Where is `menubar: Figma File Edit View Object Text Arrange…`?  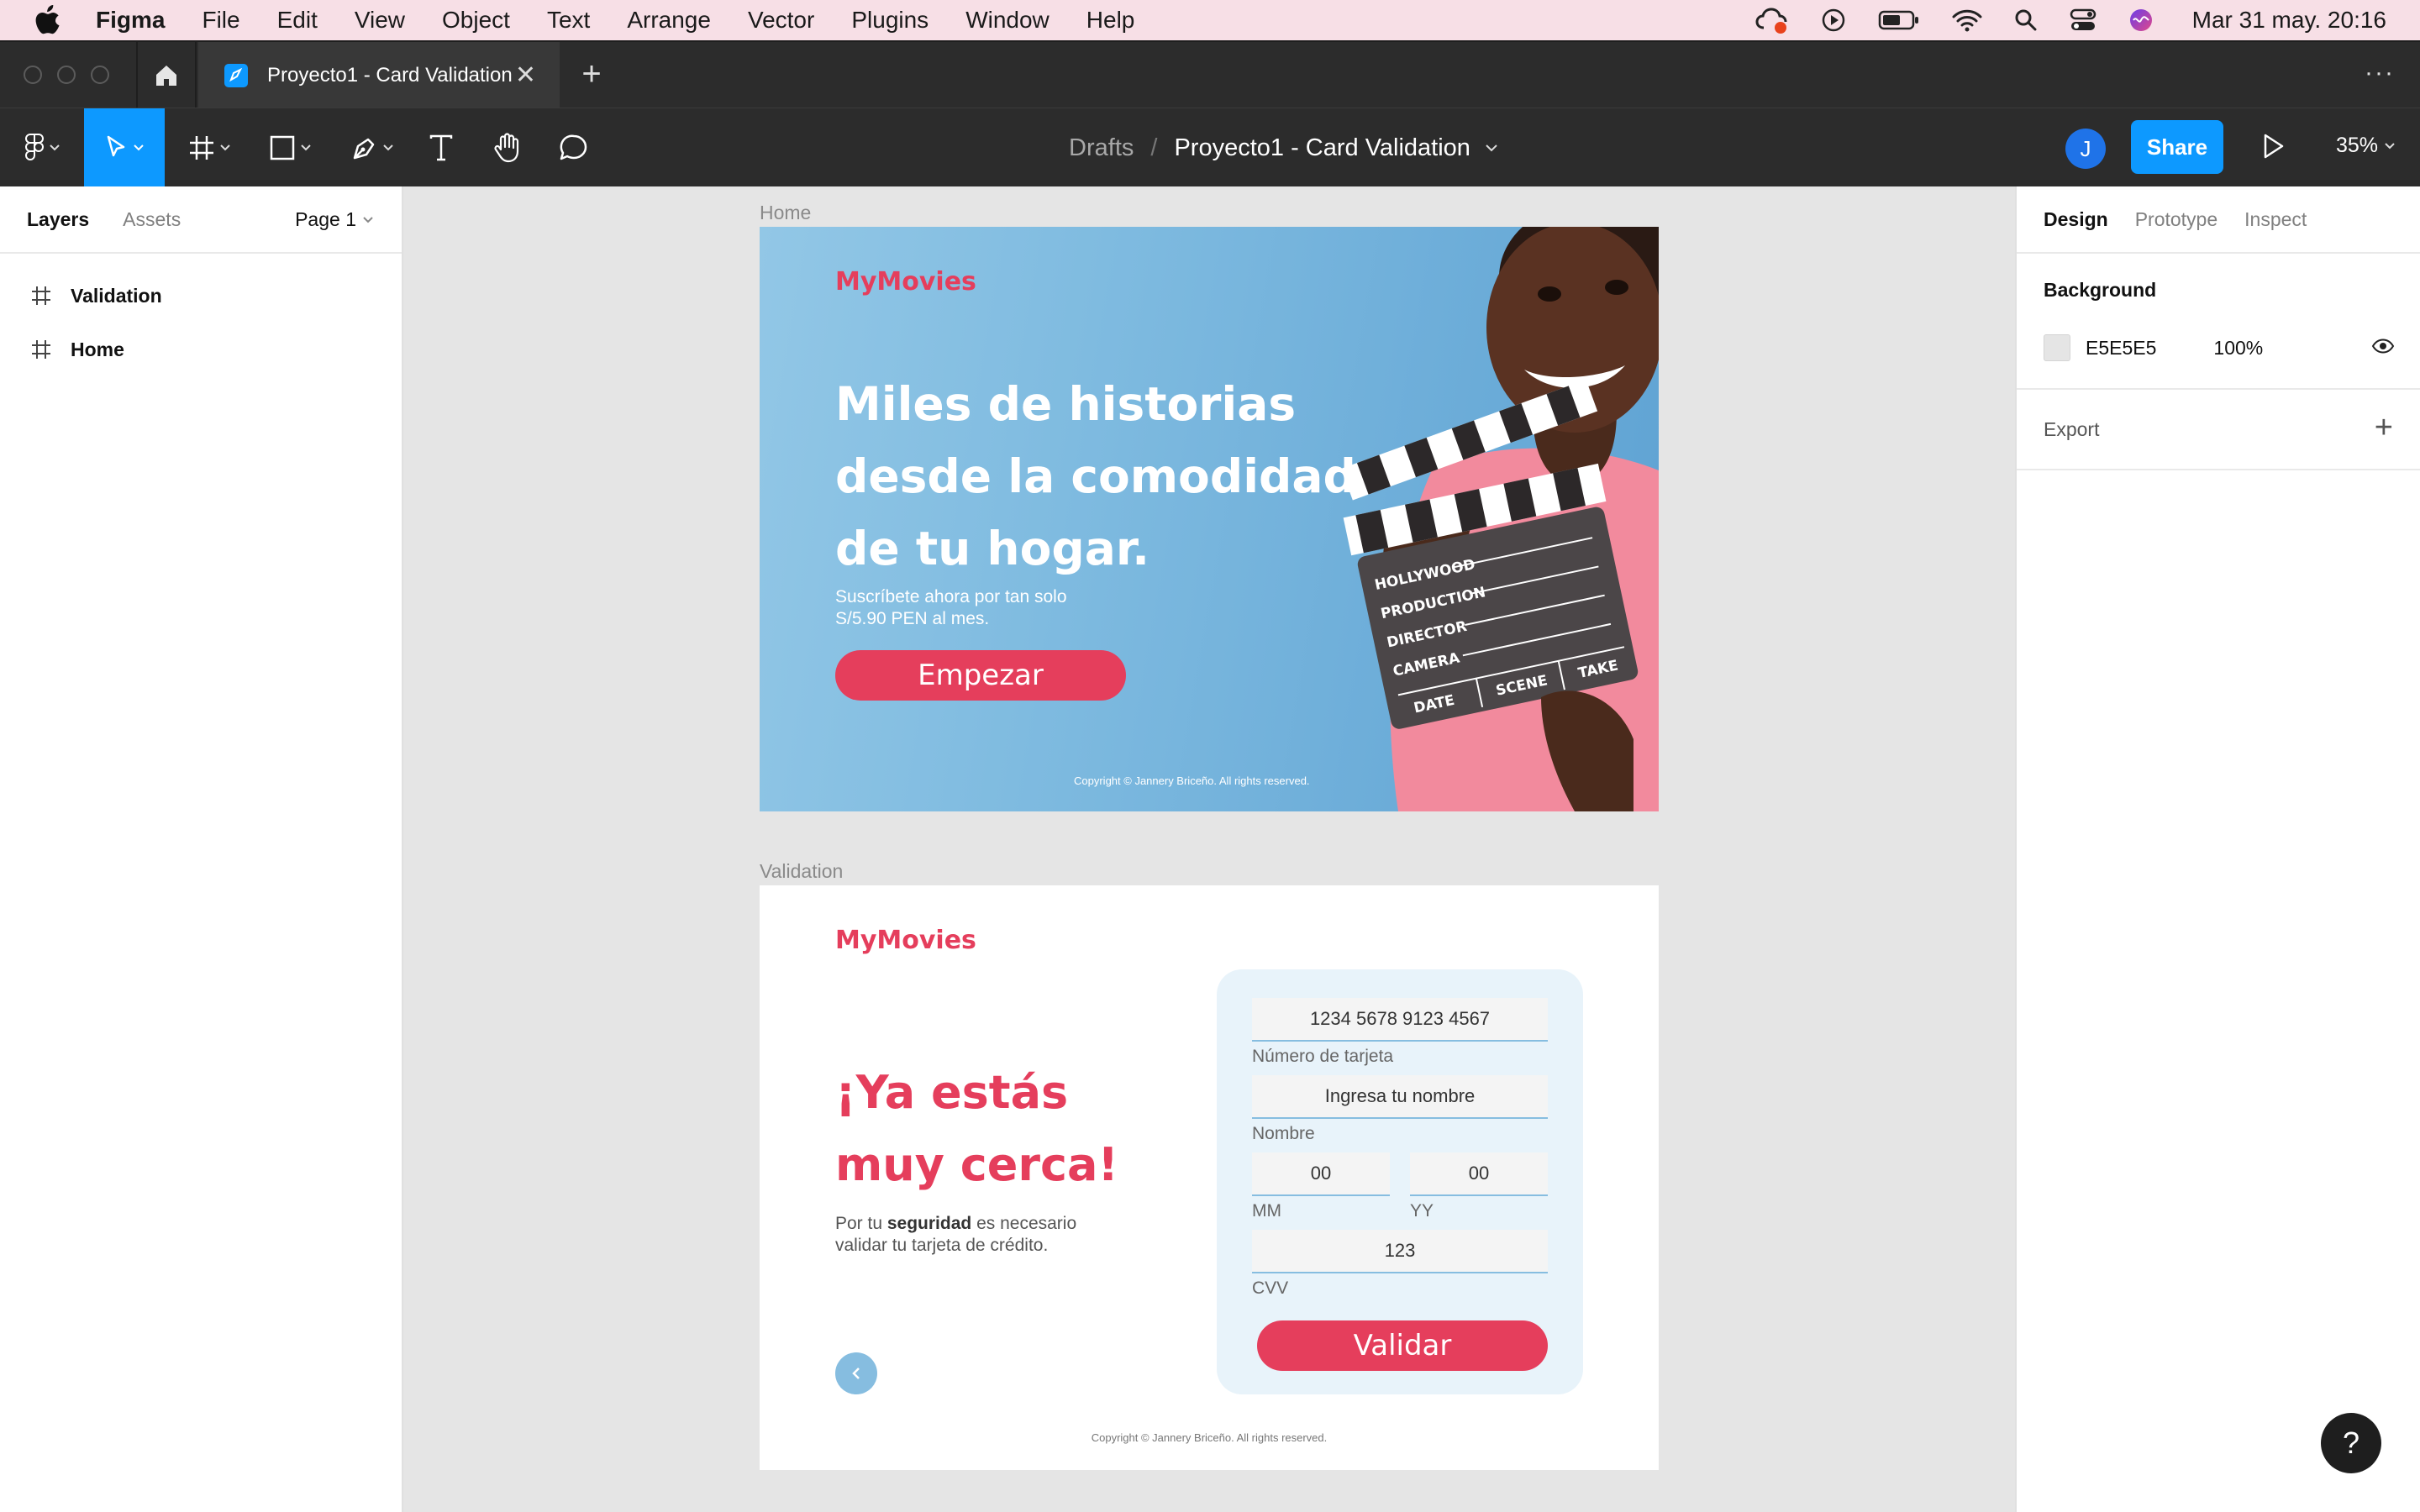 menubar: Figma File Edit View Object Text Arrange… is located at coordinates (1210, 20).